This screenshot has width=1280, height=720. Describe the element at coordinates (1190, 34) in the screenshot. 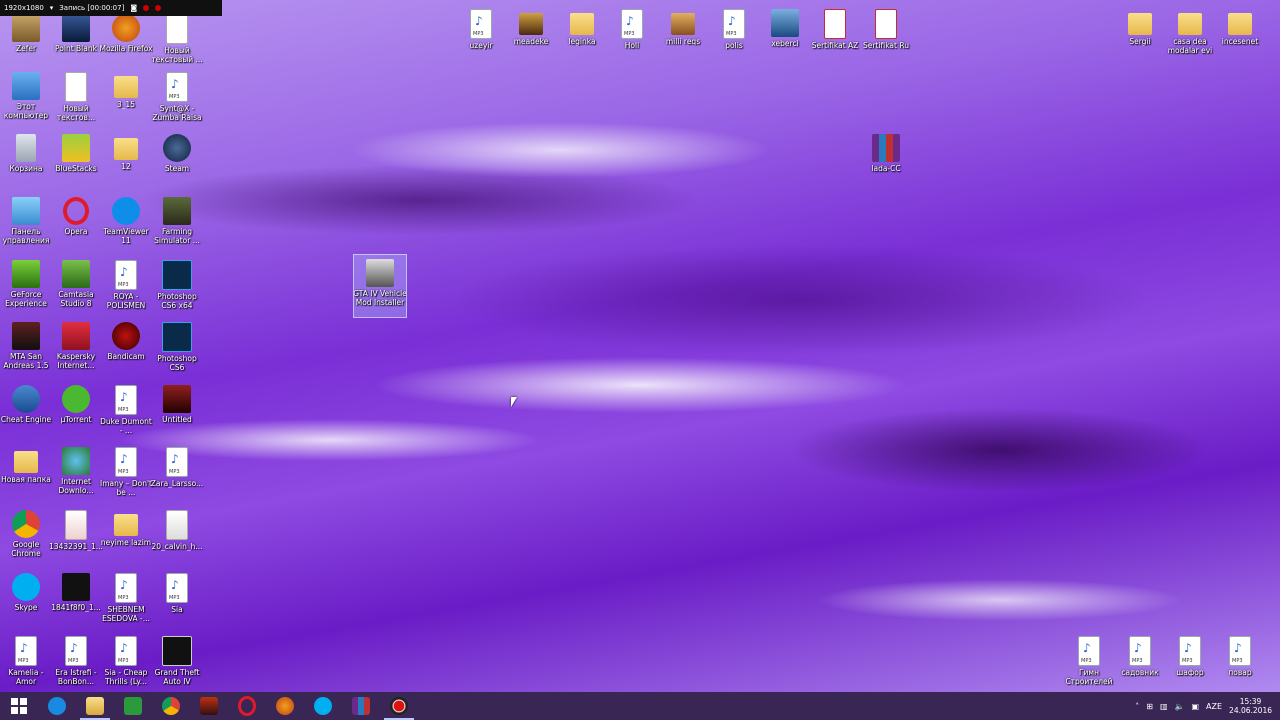

I see `desktop-icon-casa: casa dea modalar evi` at that location.